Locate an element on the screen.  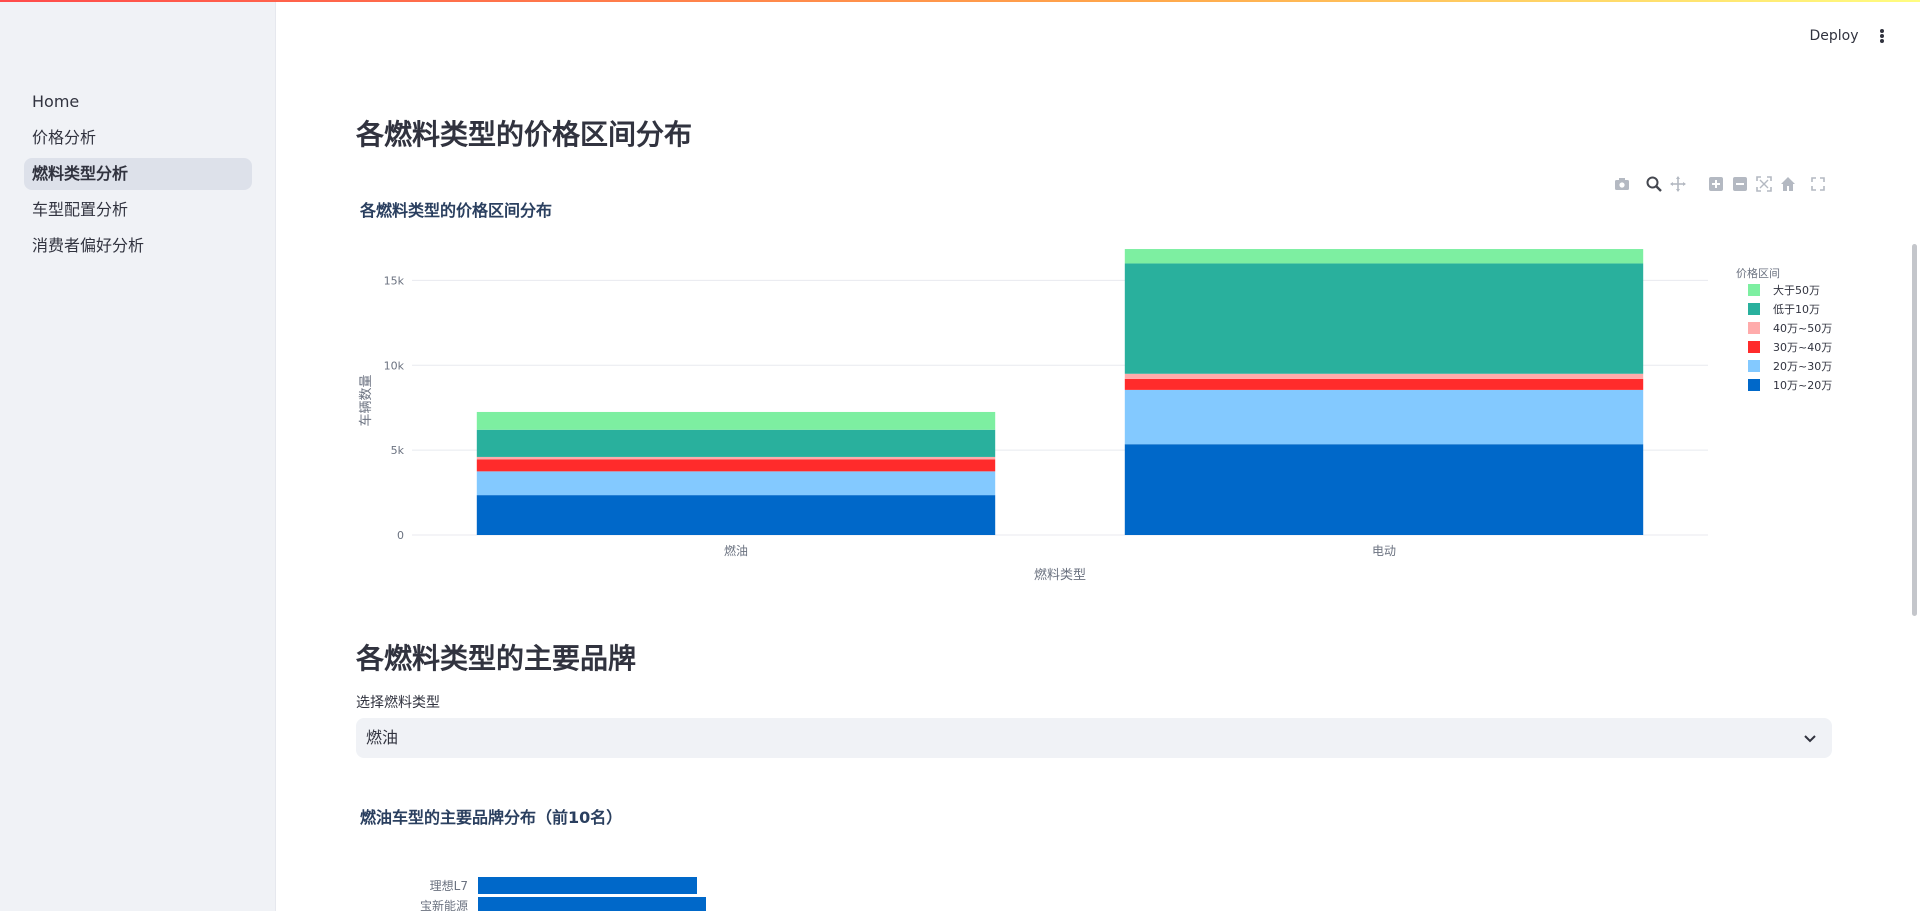
y-tick-label: 0 is located at coordinates (400, 535).